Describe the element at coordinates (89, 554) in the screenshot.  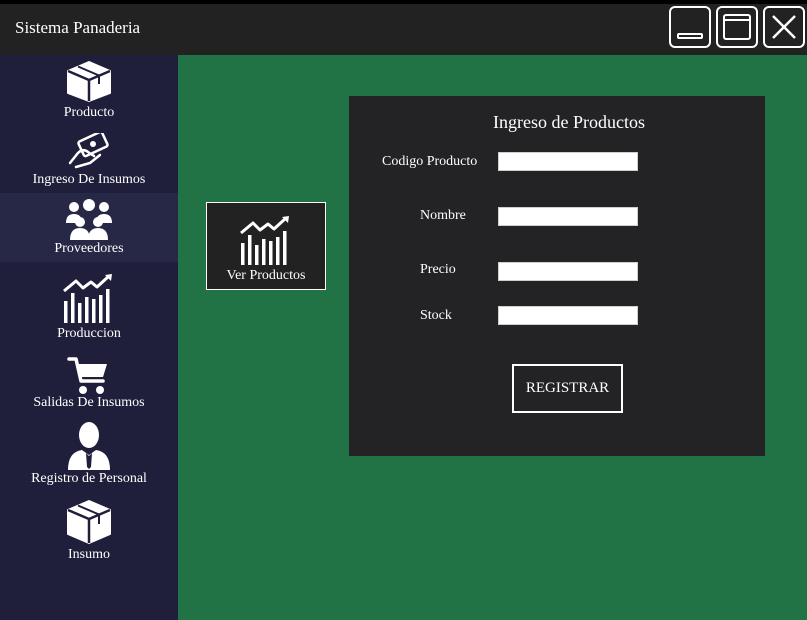
I see `sidebar-item-label: Insumo` at that location.